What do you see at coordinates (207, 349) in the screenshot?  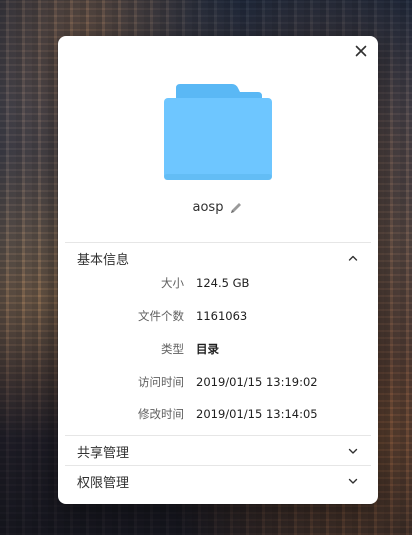 I see `info-value: 目录` at bounding box center [207, 349].